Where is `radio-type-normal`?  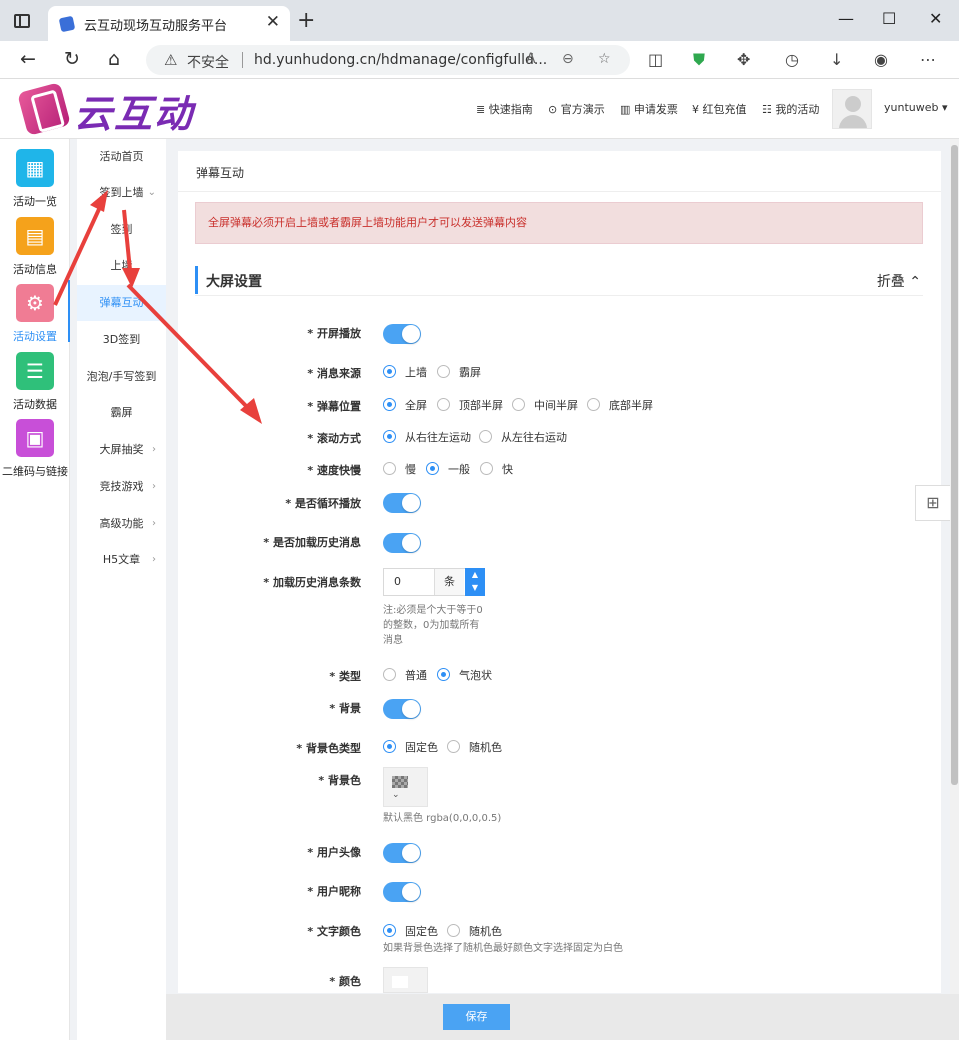 radio-type-normal is located at coordinates (389, 674).